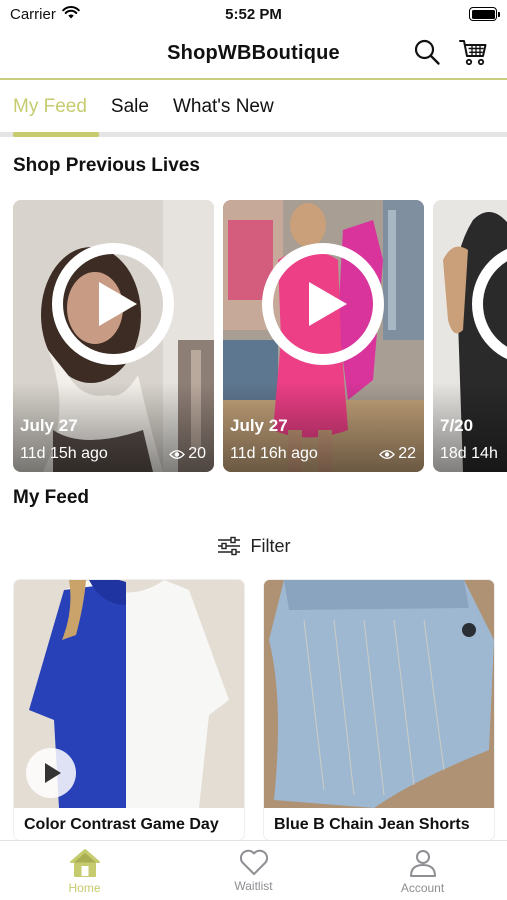  I want to click on live-views: 20, so click(187, 454).